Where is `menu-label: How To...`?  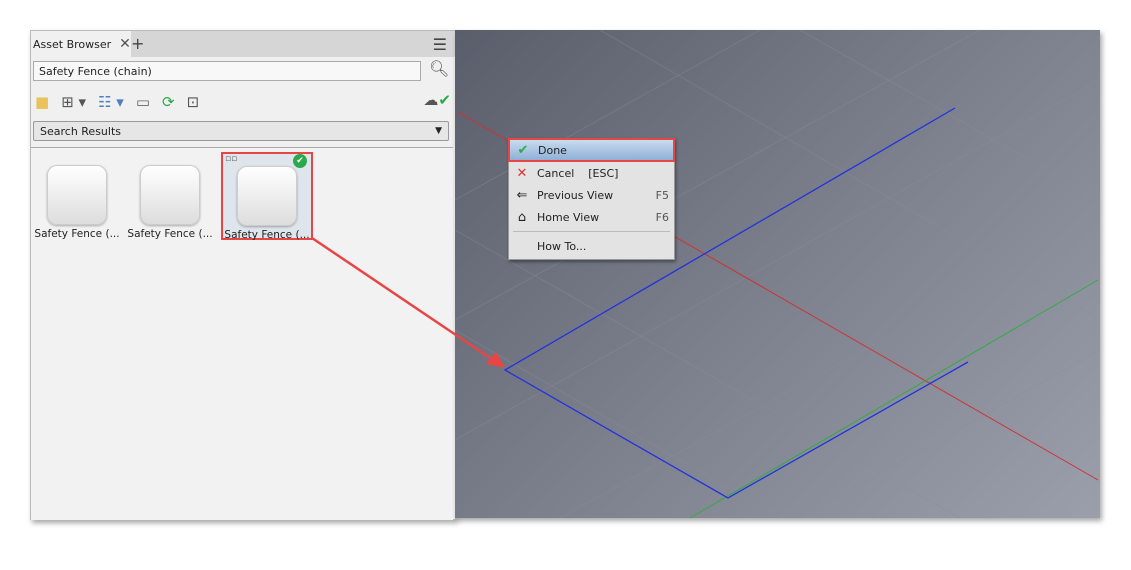
menu-label: How To... is located at coordinates (562, 246).